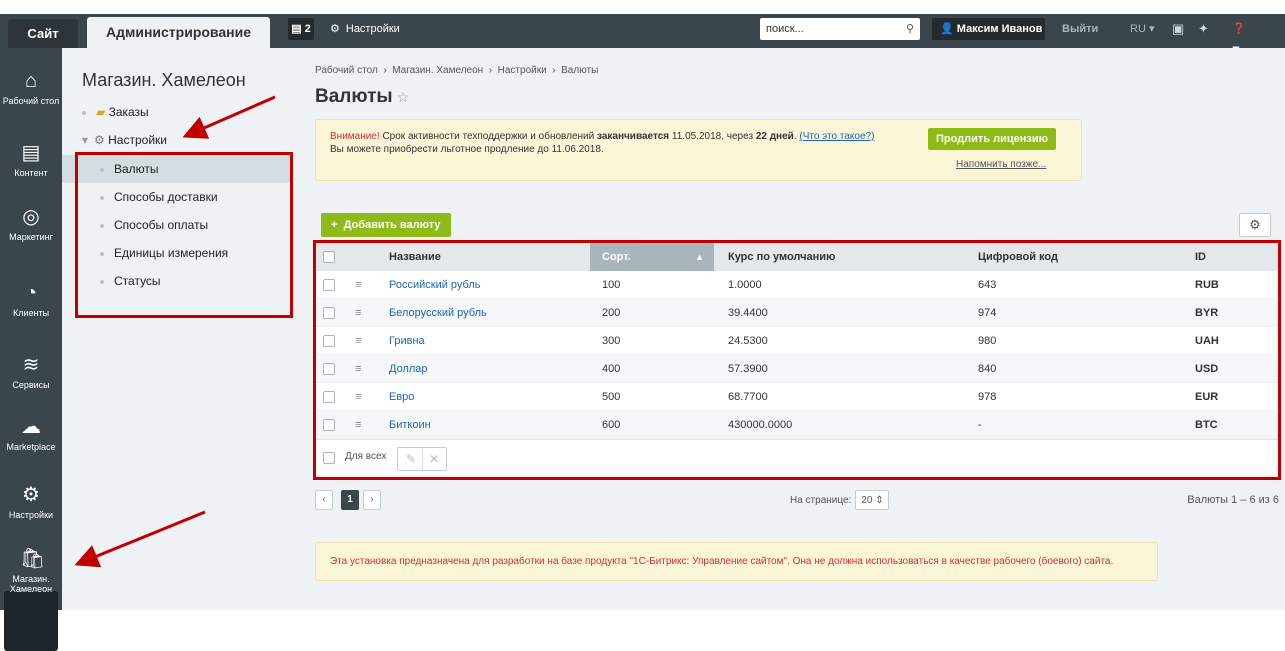 The image size is (1285, 651). Describe the element at coordinates (31, 372) in the screenshot. I see `nav-item-services: ≋ Сервисы` at that location.